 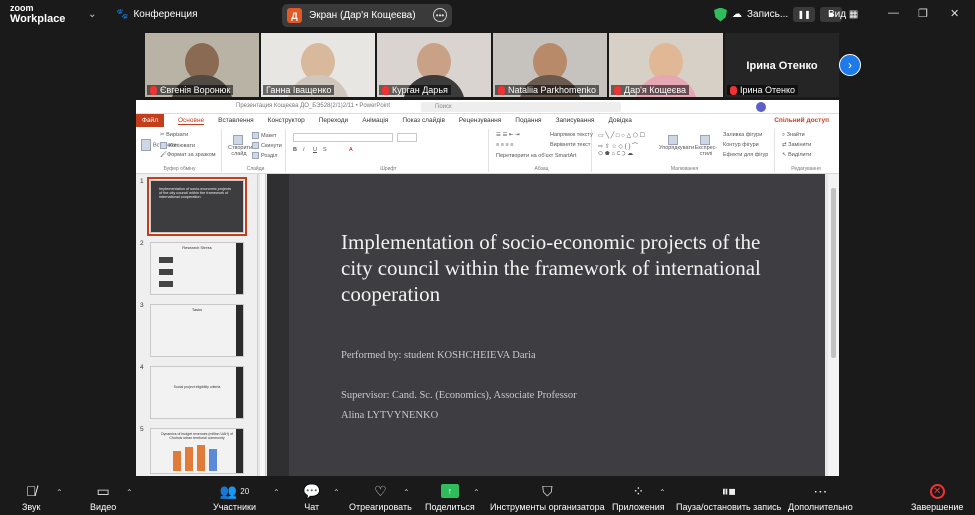 What do you see at coordinates (351, 150) in the screenshot?
I see `font-color-button: A` at bounding box center [351, 150].